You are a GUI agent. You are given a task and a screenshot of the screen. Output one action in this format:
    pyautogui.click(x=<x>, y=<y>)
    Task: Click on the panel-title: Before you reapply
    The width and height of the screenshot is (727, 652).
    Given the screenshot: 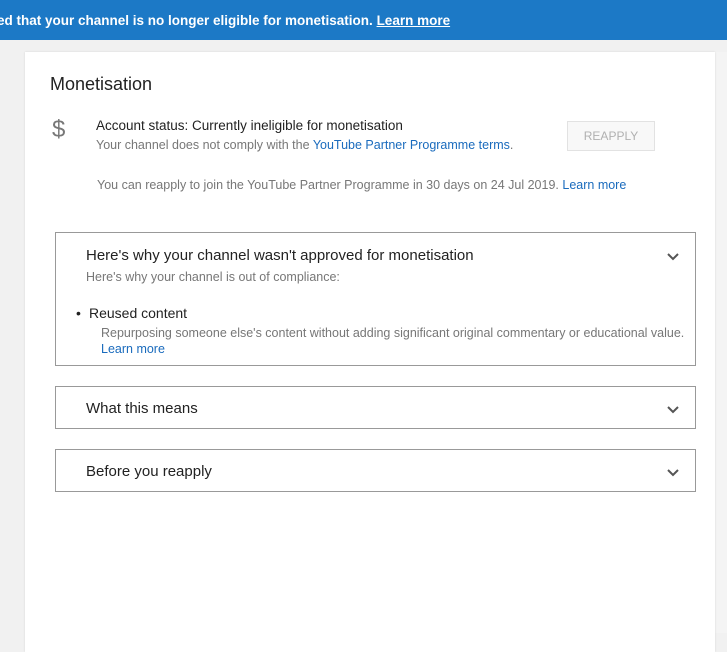 What is the action you would take?
    pyautogui.click(x=149, y=471)
    